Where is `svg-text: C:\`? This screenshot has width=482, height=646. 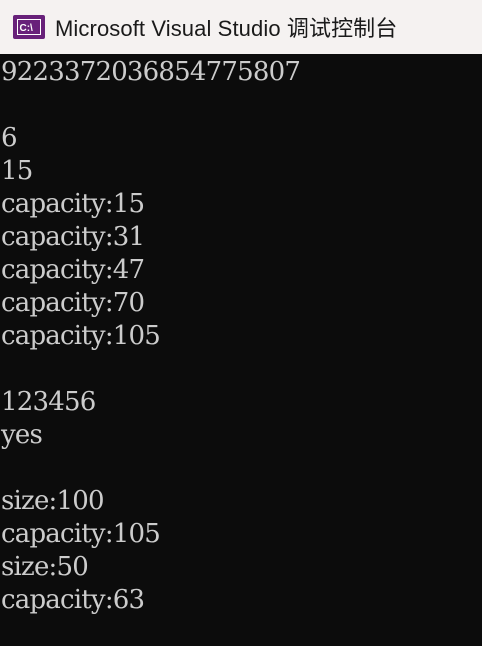
svg-text: C:\ is located at coordinates (27, 28).